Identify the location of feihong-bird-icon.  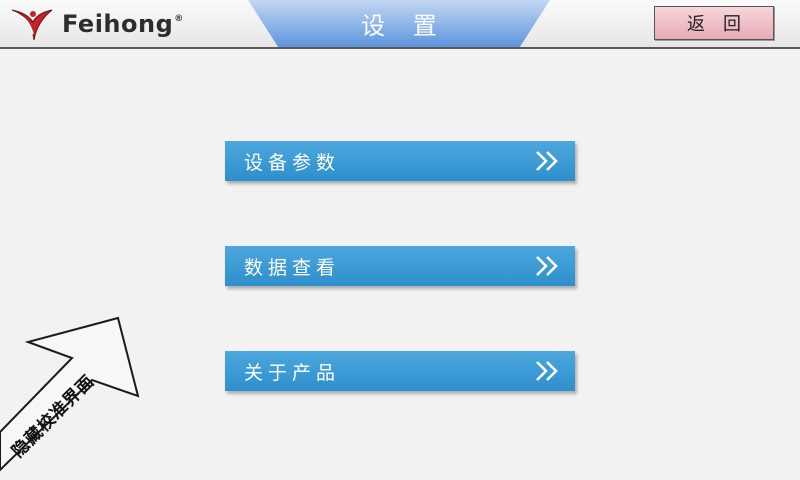
(32, 25).